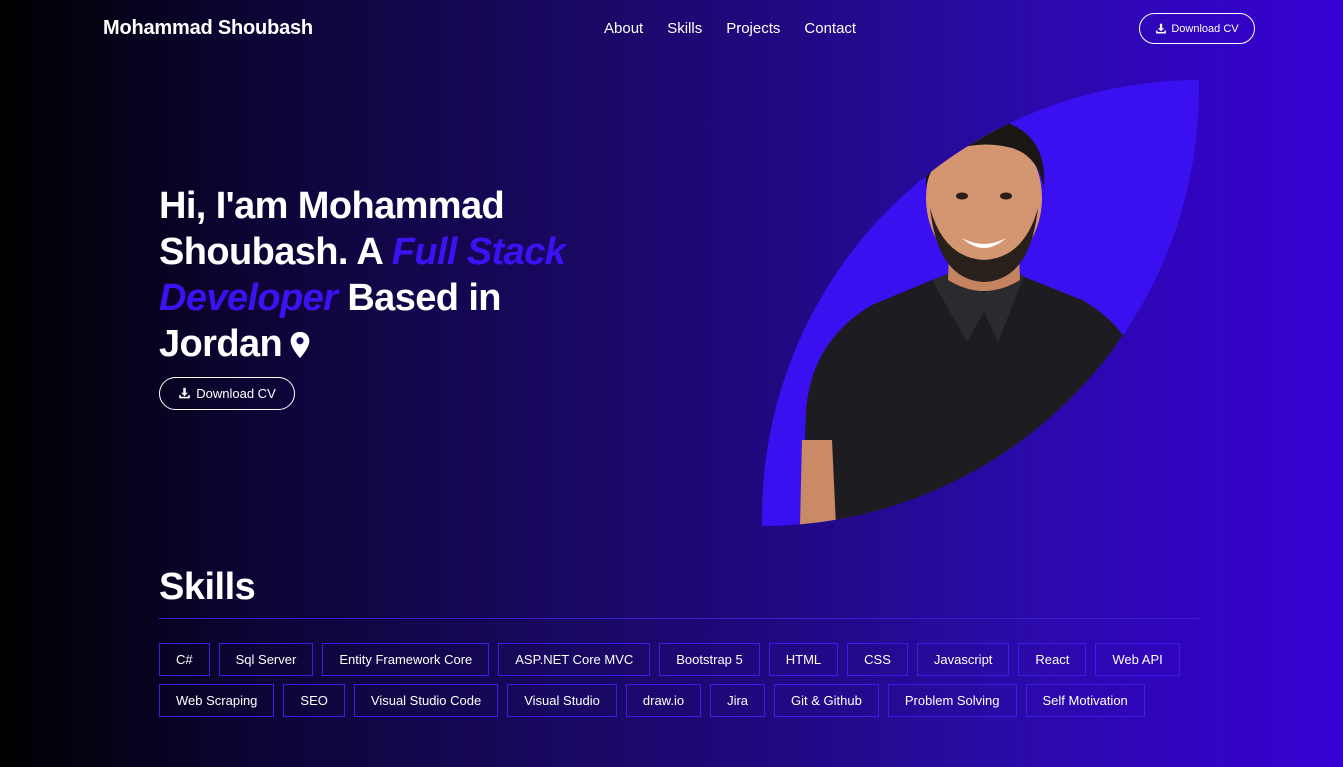 This screenshot has height=767, width=1343. Describe the element at coordinates (184, 659) in the screenshot. I see `skill-chip: C#` at that location.